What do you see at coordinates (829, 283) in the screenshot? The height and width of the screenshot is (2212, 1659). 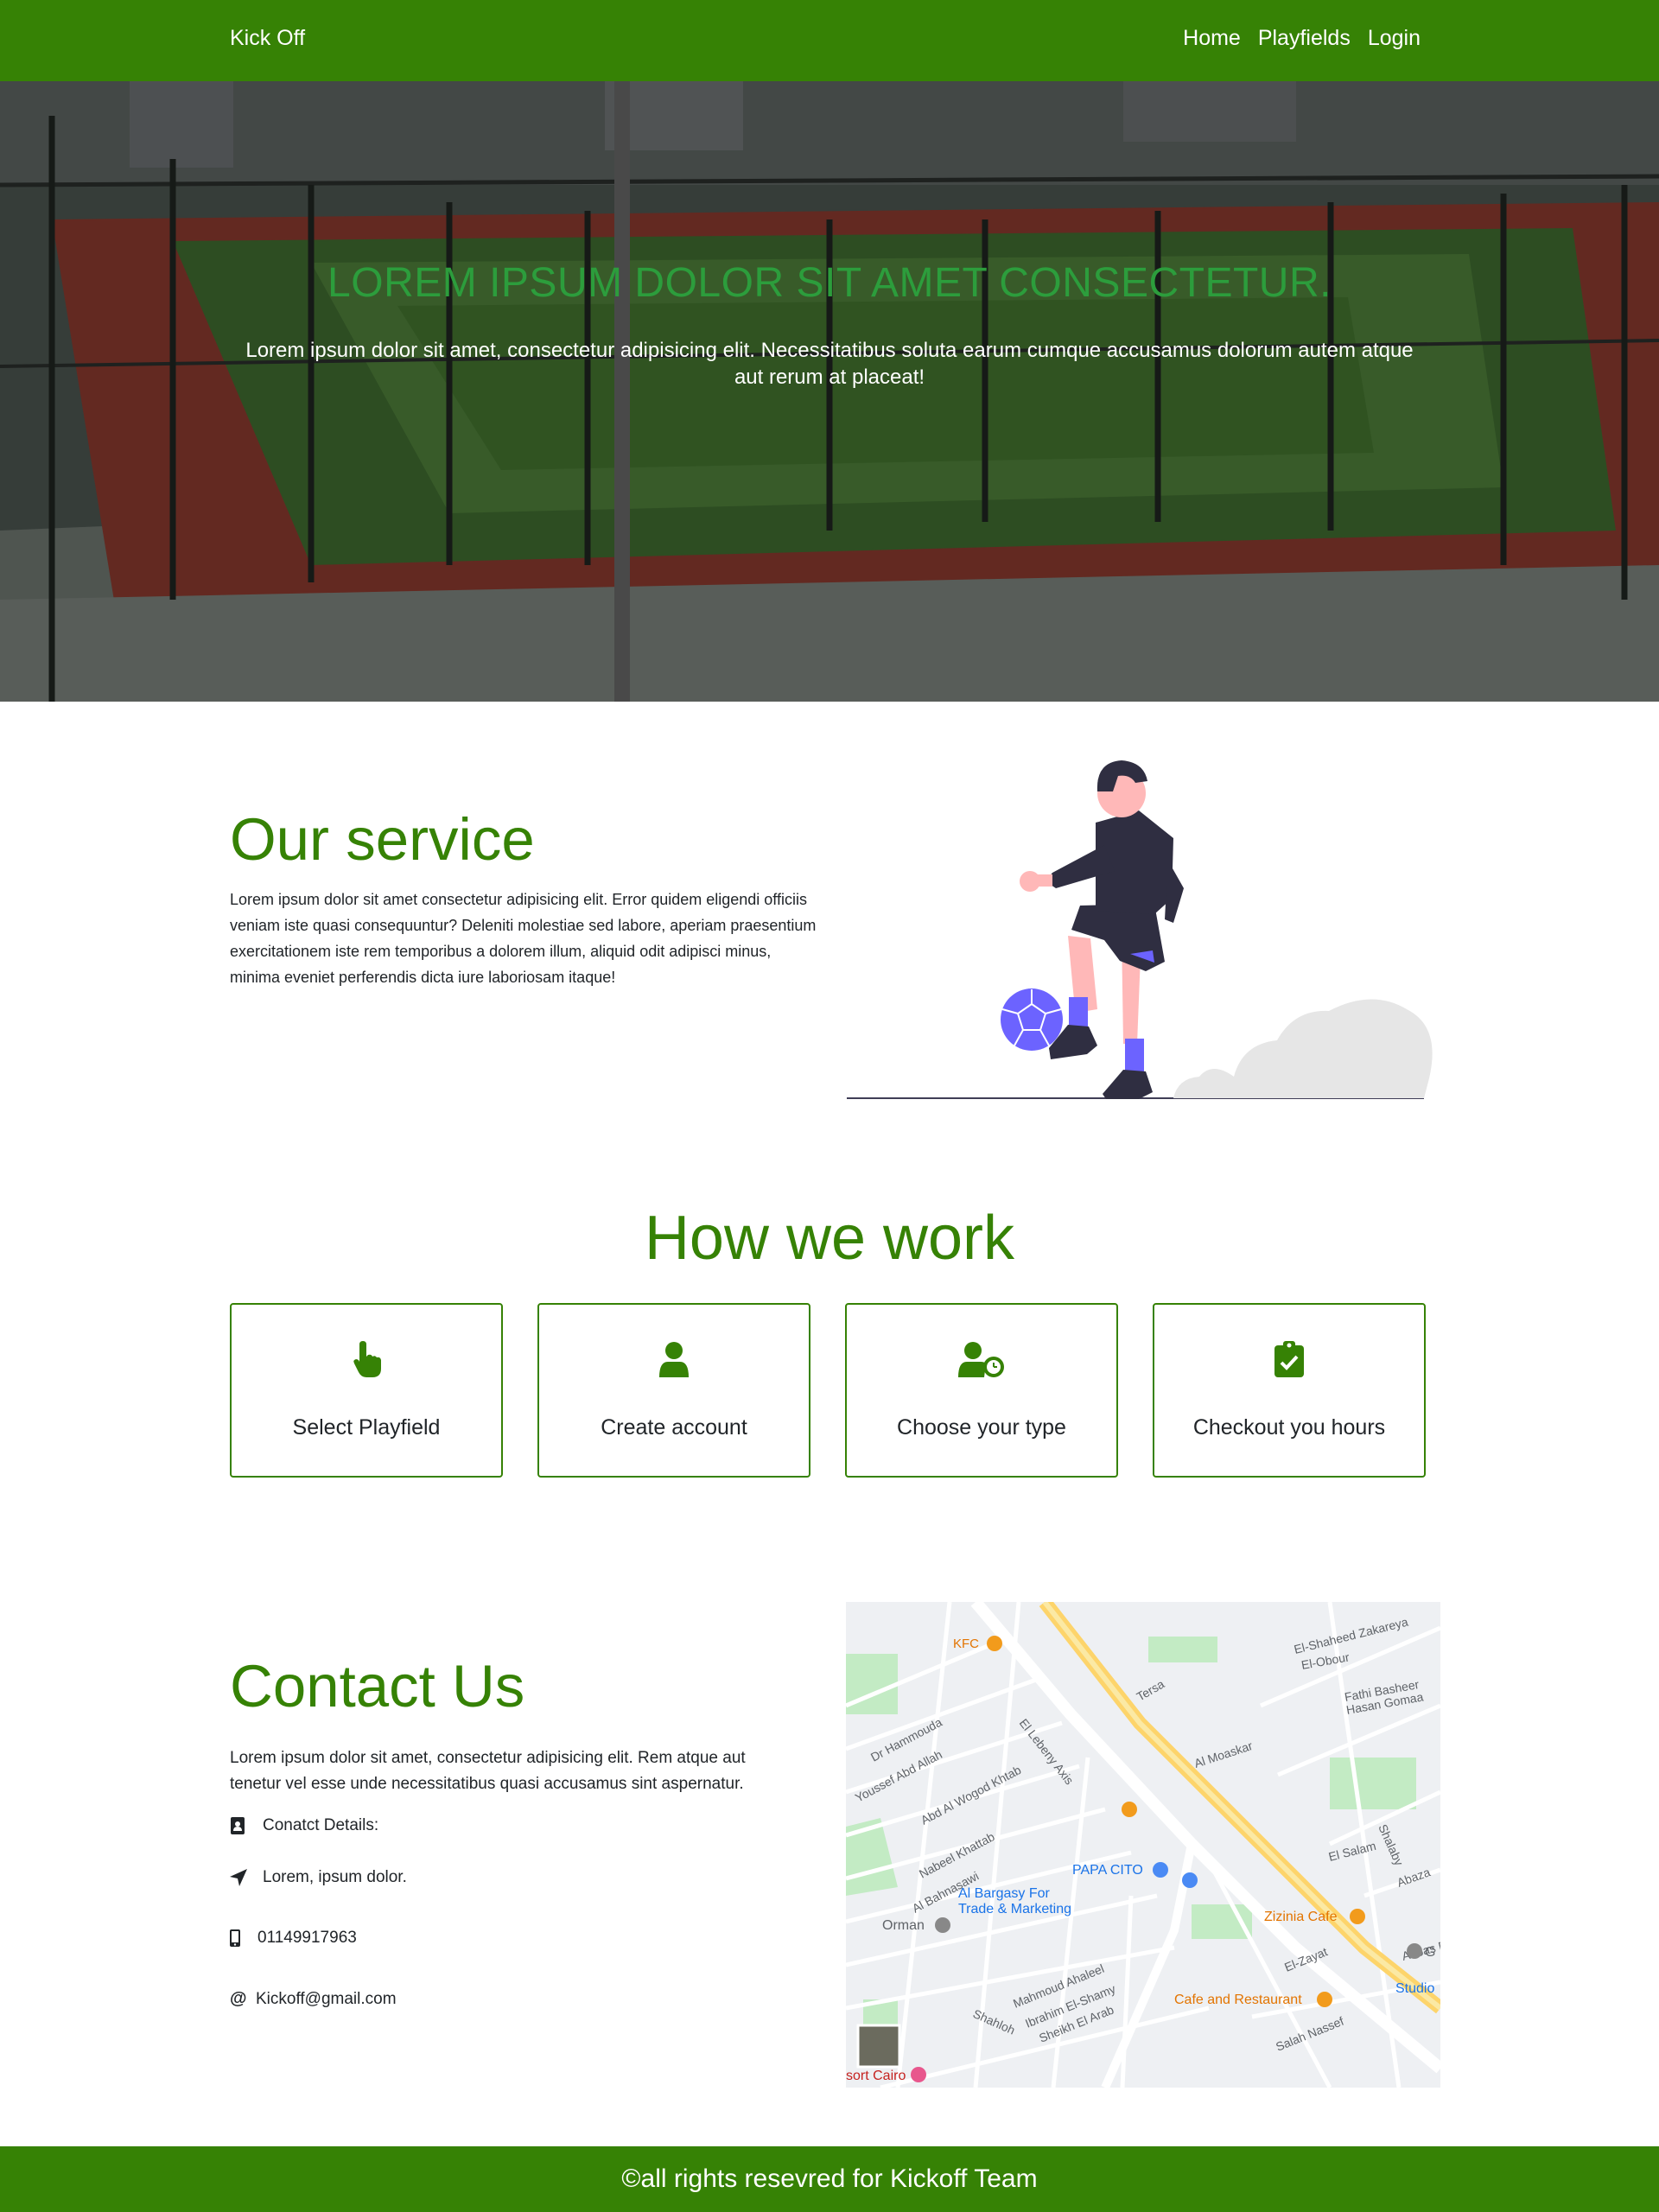 I see `hero-title: LOREM IPSUM DOLOR SIT AMET CONSECTETUR.` at bounding box center [829, 283].